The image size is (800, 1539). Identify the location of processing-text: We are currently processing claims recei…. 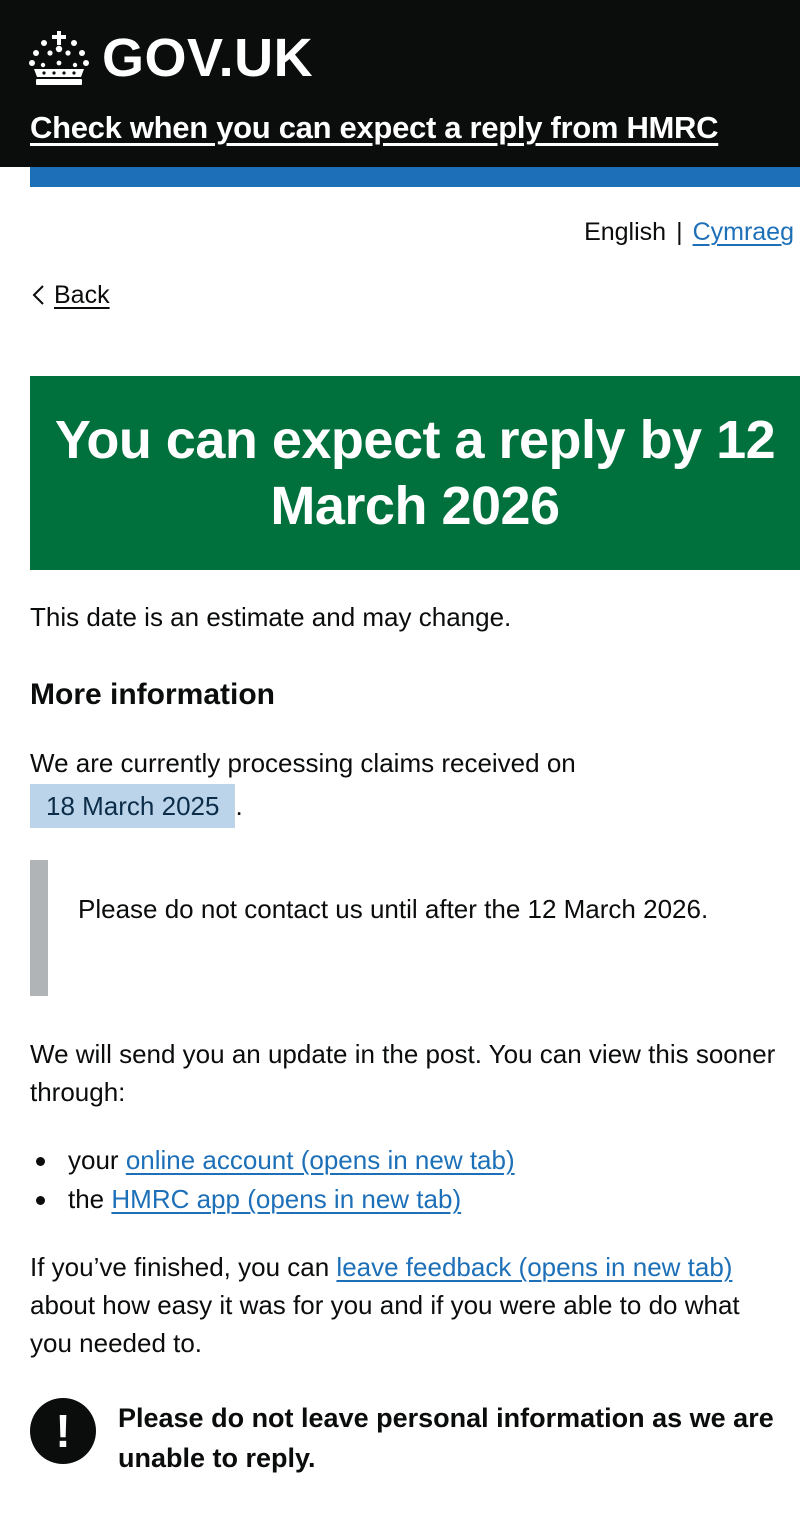
(303, 763).